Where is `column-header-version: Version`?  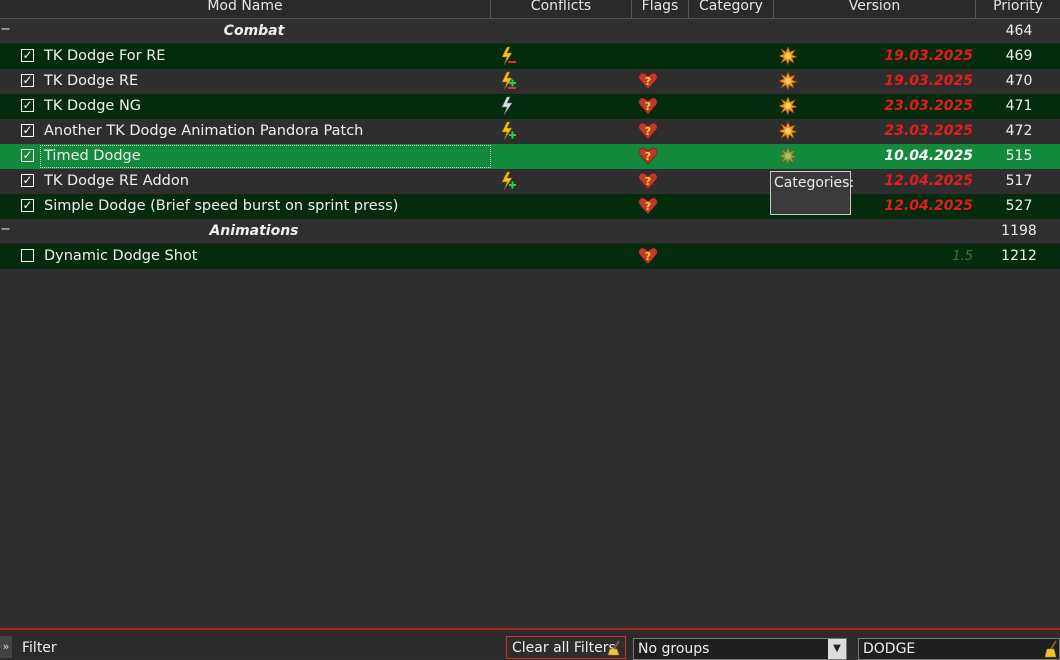 column-header-version: Version is located at coordinates (875, 9).